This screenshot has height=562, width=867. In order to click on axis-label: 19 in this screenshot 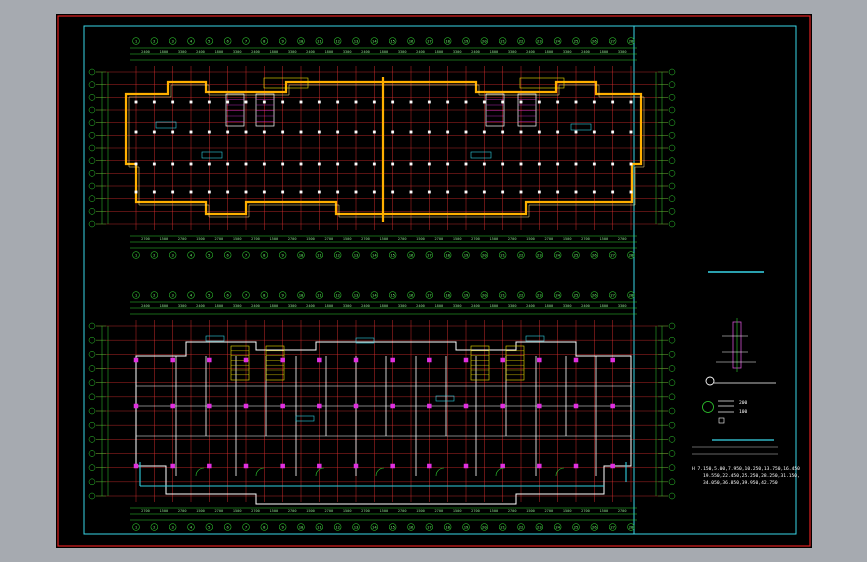, I will do `click(466, 526)`.